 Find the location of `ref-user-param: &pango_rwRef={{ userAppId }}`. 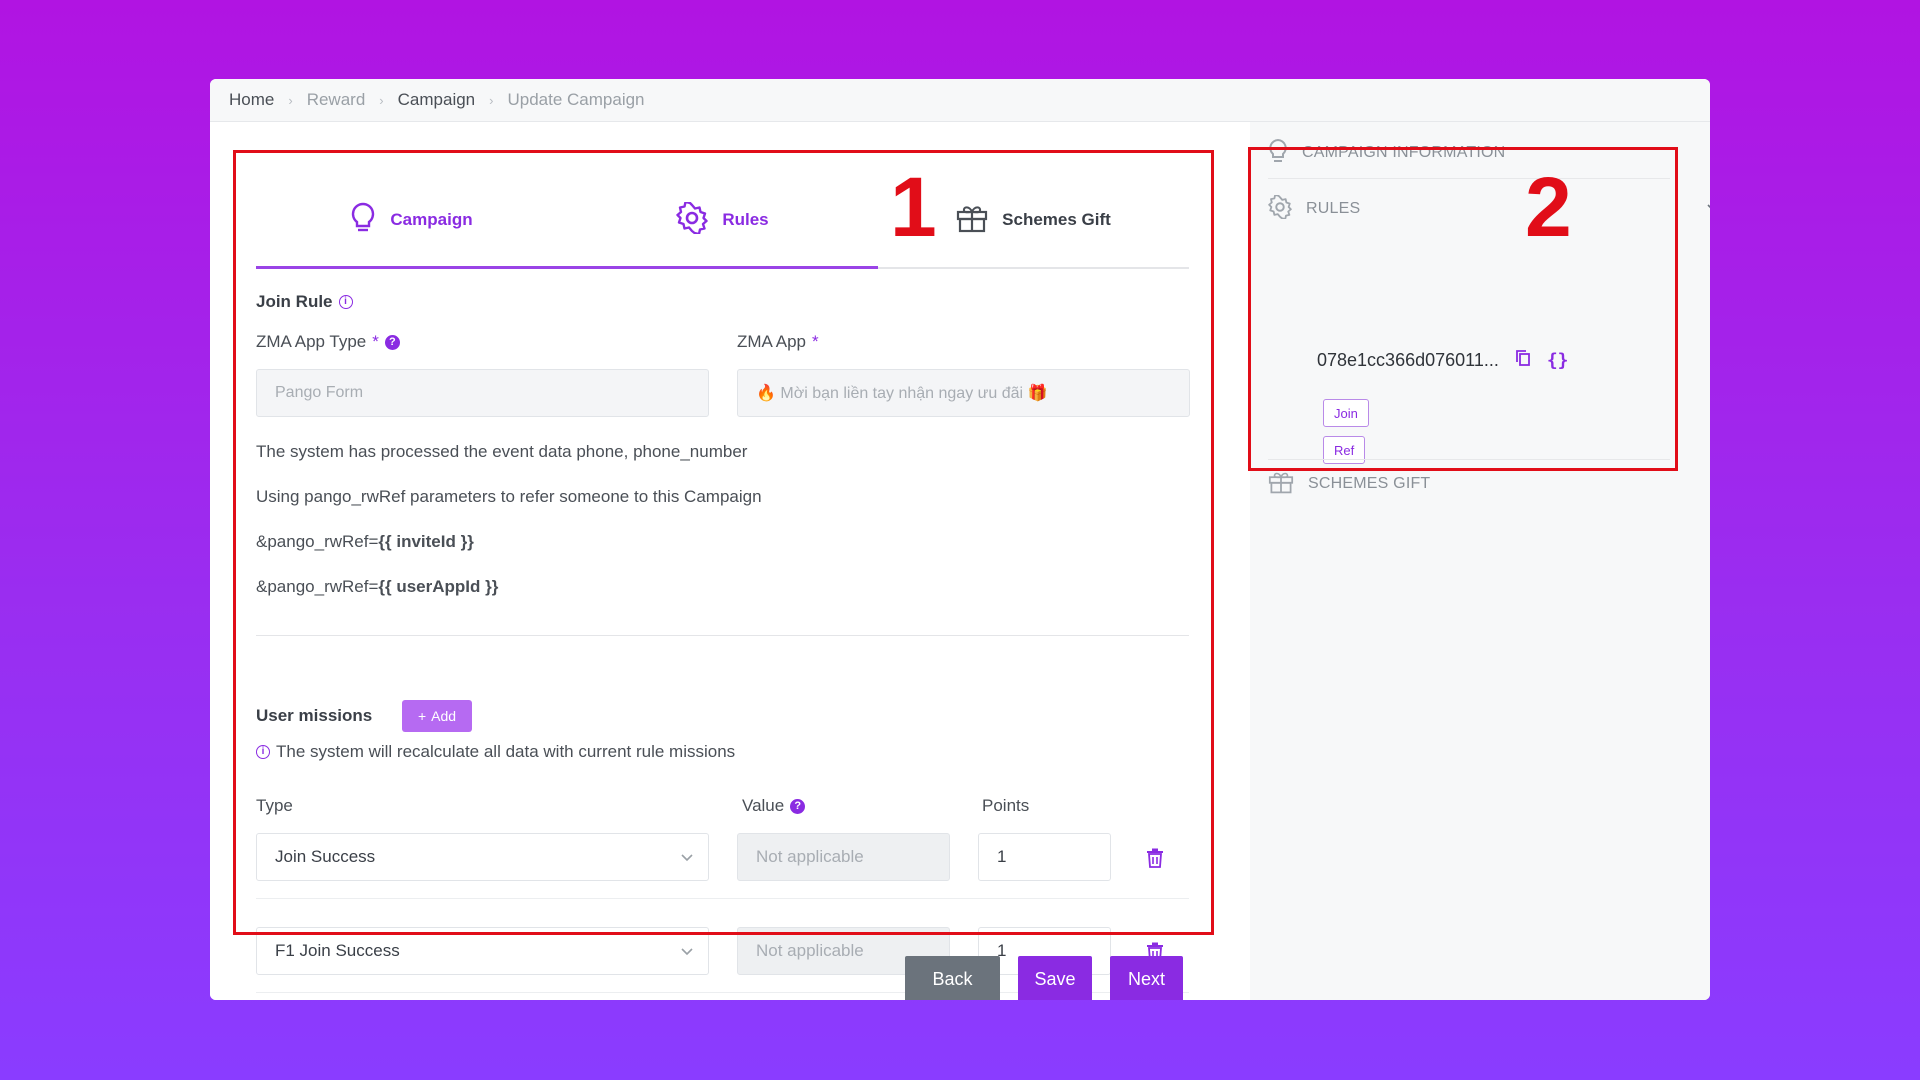

ref-user-param: &pango_rwRef={{ userAppId }} is located at coordinates (377, 587).